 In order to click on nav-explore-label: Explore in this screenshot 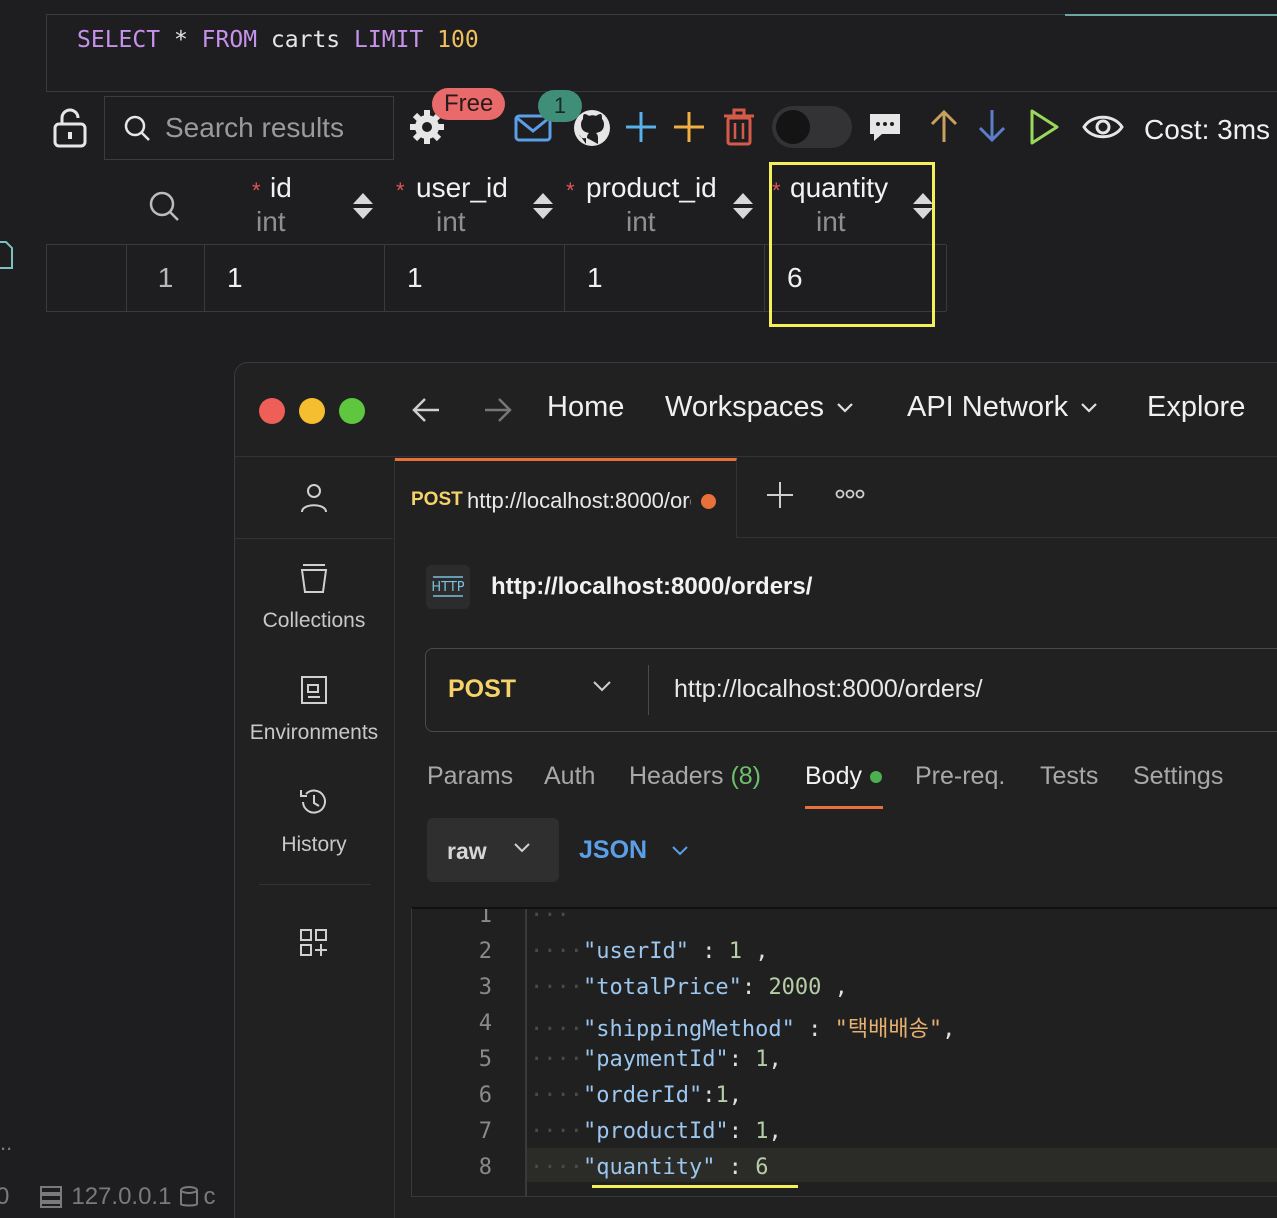, I will do `click(1196, 407)`.